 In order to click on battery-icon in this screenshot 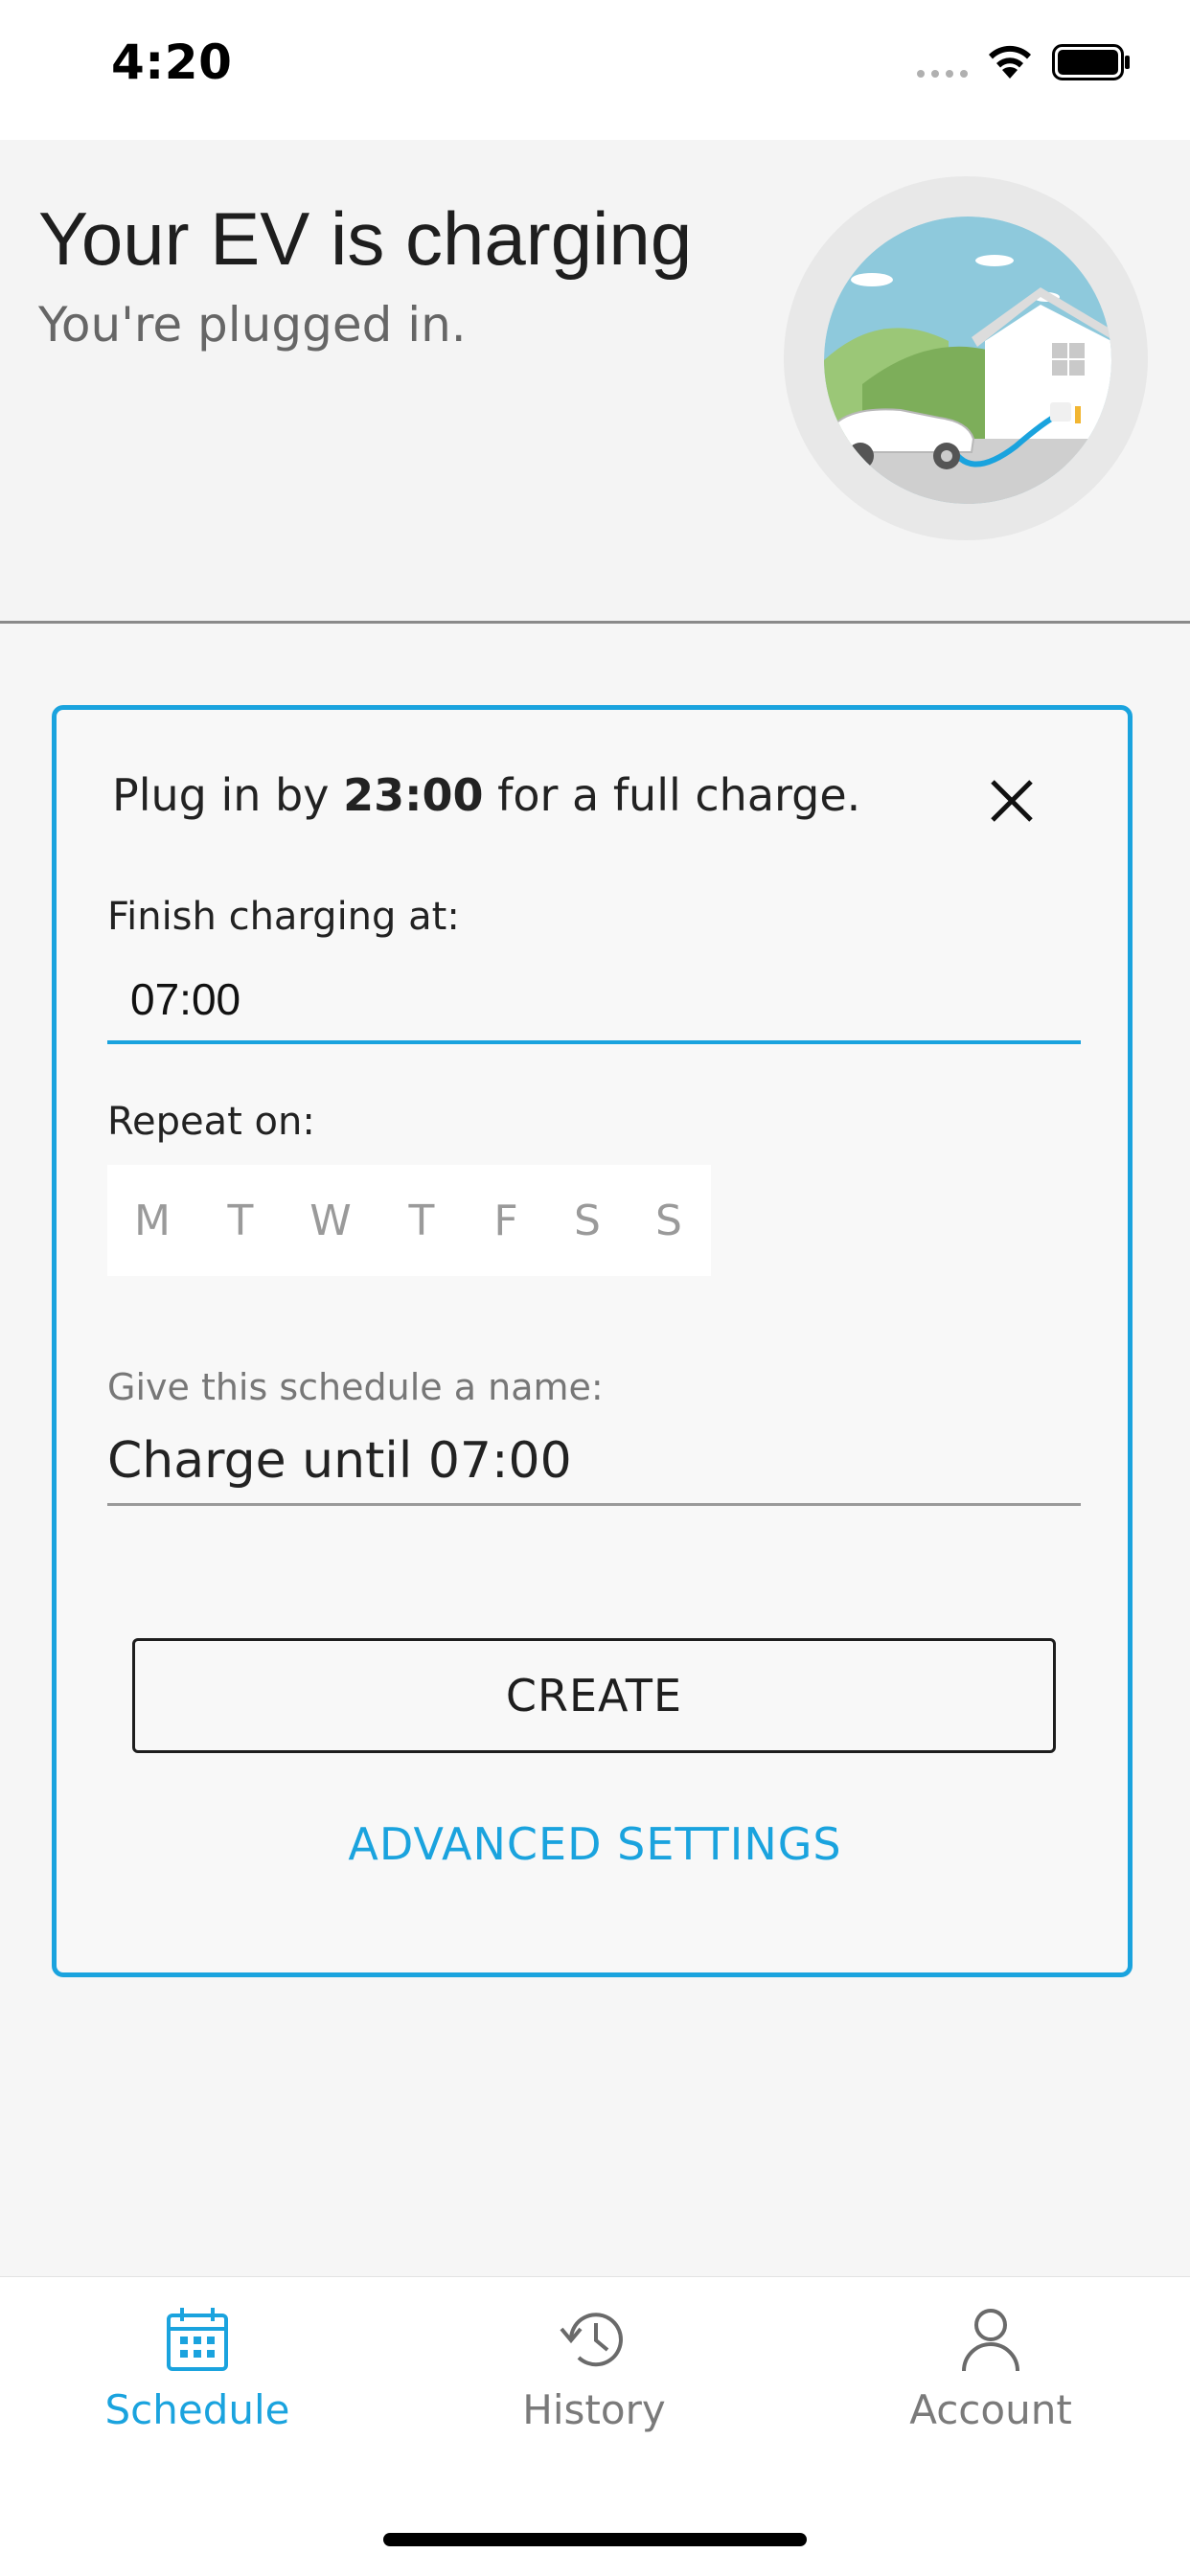, I will do `click(1091, 62)`.